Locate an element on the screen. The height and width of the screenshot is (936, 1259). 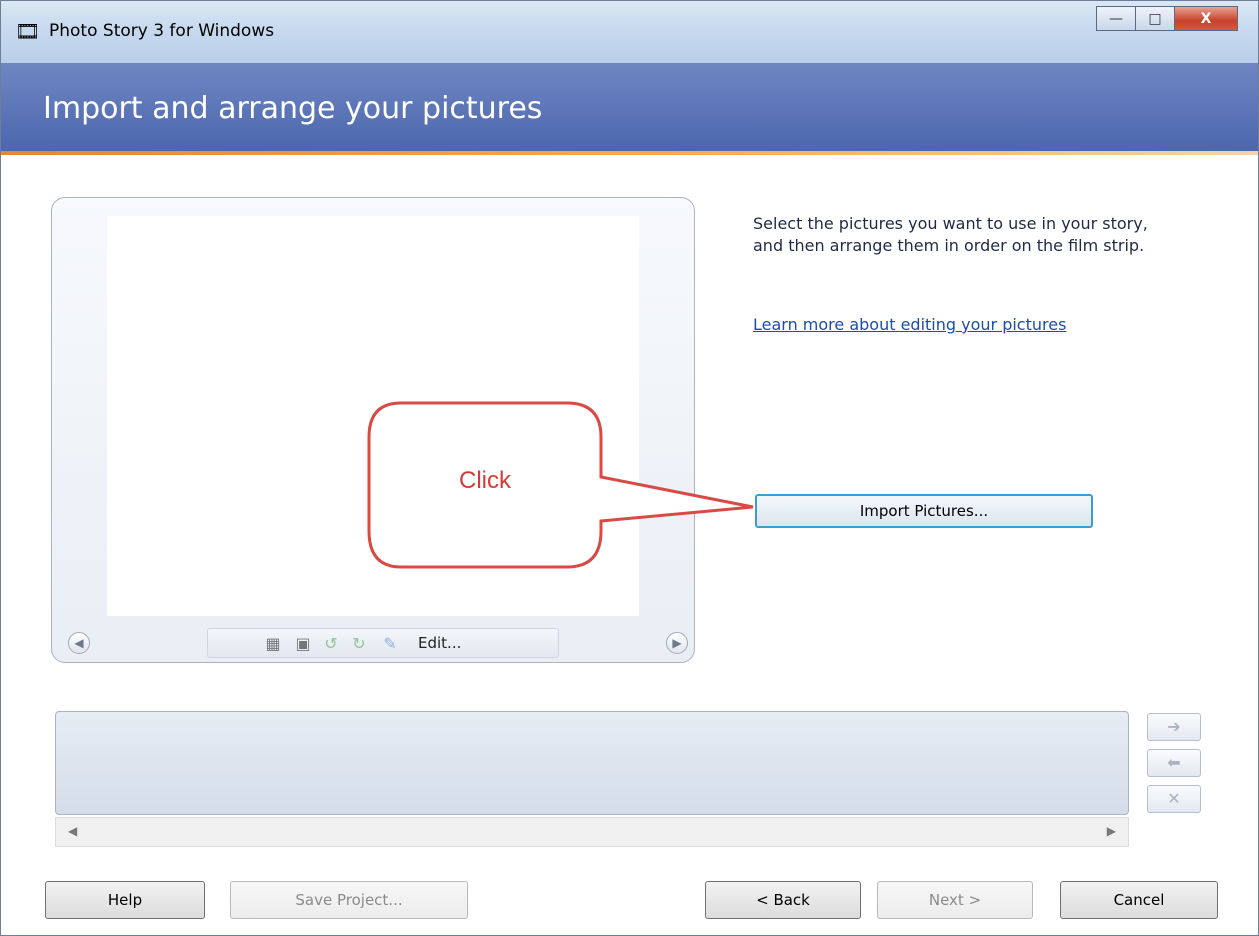
callout-label: Click is located at coordinates (485, 480).